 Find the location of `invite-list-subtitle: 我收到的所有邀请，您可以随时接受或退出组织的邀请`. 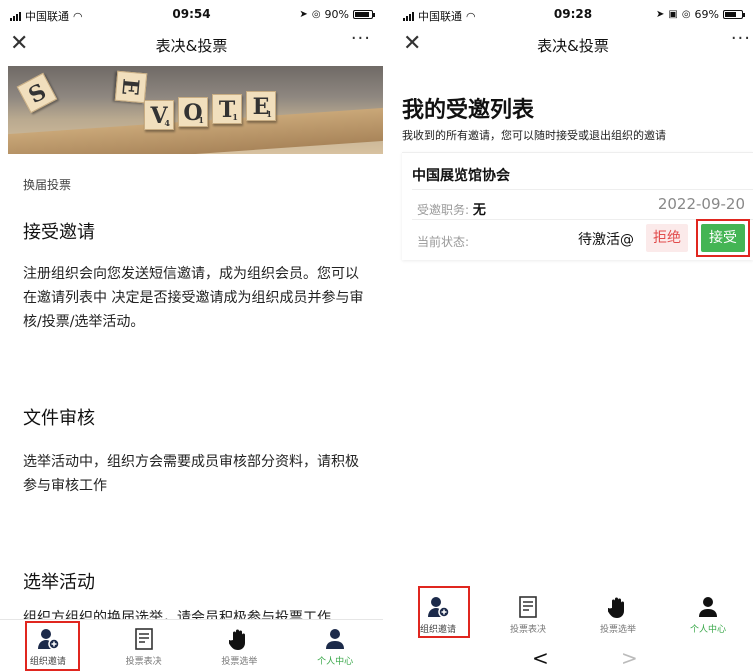

invite-list-subtitle: 我收到的所有邀请，您可以随时接受或退出组织的邀请 is located at coordinates (534, 135).